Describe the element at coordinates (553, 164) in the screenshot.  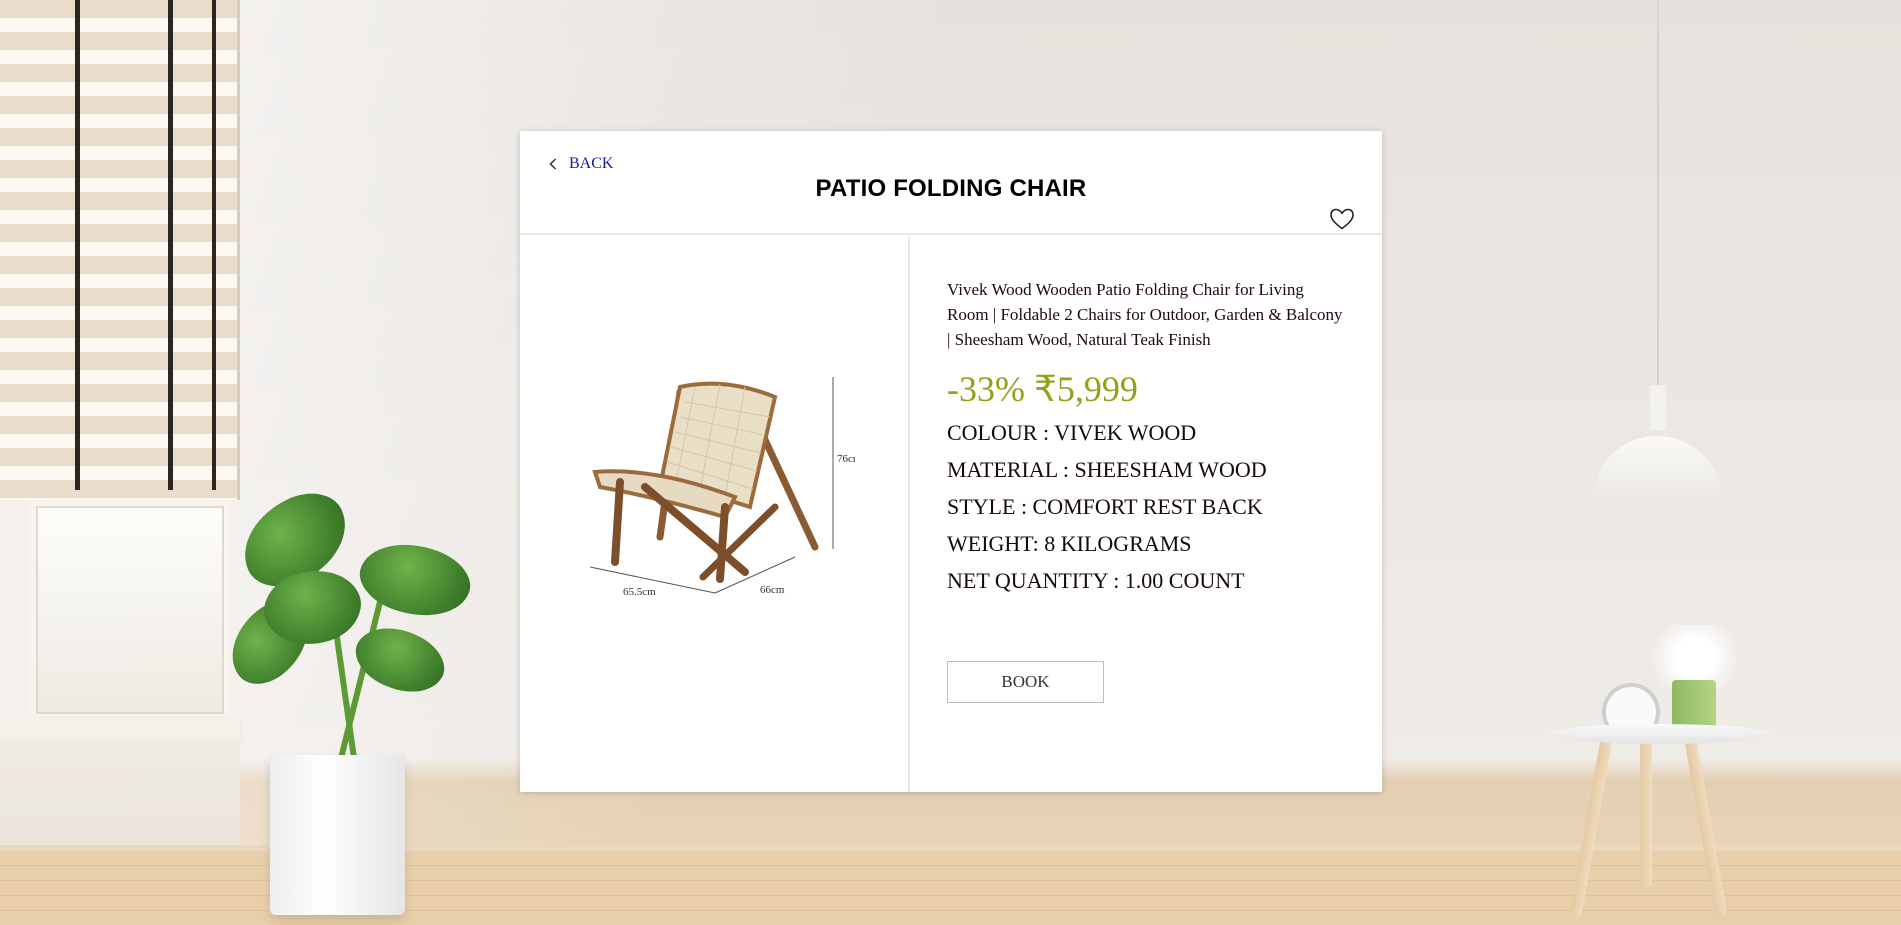
I see `chevron-left-icon` at that location.